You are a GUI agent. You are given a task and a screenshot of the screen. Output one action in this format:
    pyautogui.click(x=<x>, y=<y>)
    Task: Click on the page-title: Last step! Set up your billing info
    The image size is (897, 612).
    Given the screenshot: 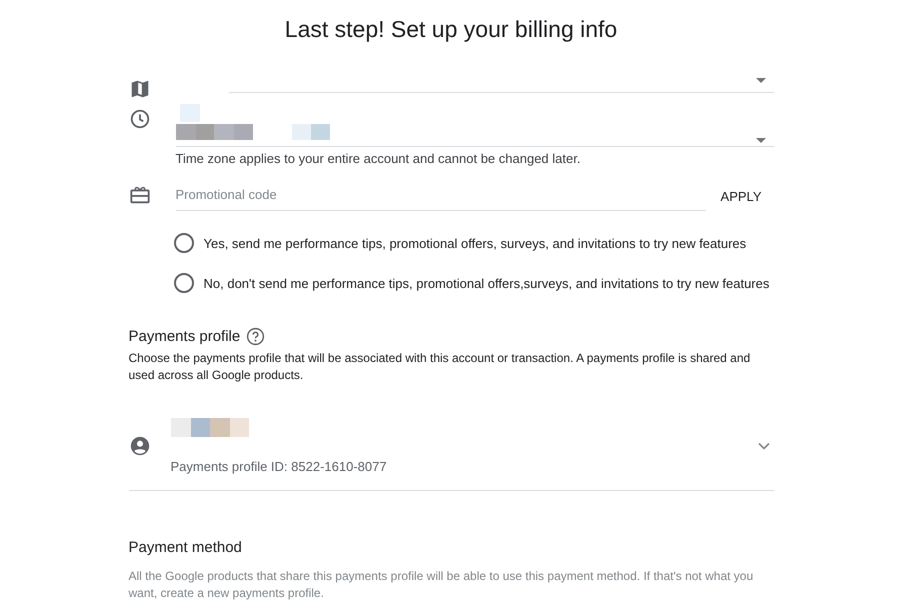 What is the action you would take?
    pyautogui.click(x=451, y=29)
    